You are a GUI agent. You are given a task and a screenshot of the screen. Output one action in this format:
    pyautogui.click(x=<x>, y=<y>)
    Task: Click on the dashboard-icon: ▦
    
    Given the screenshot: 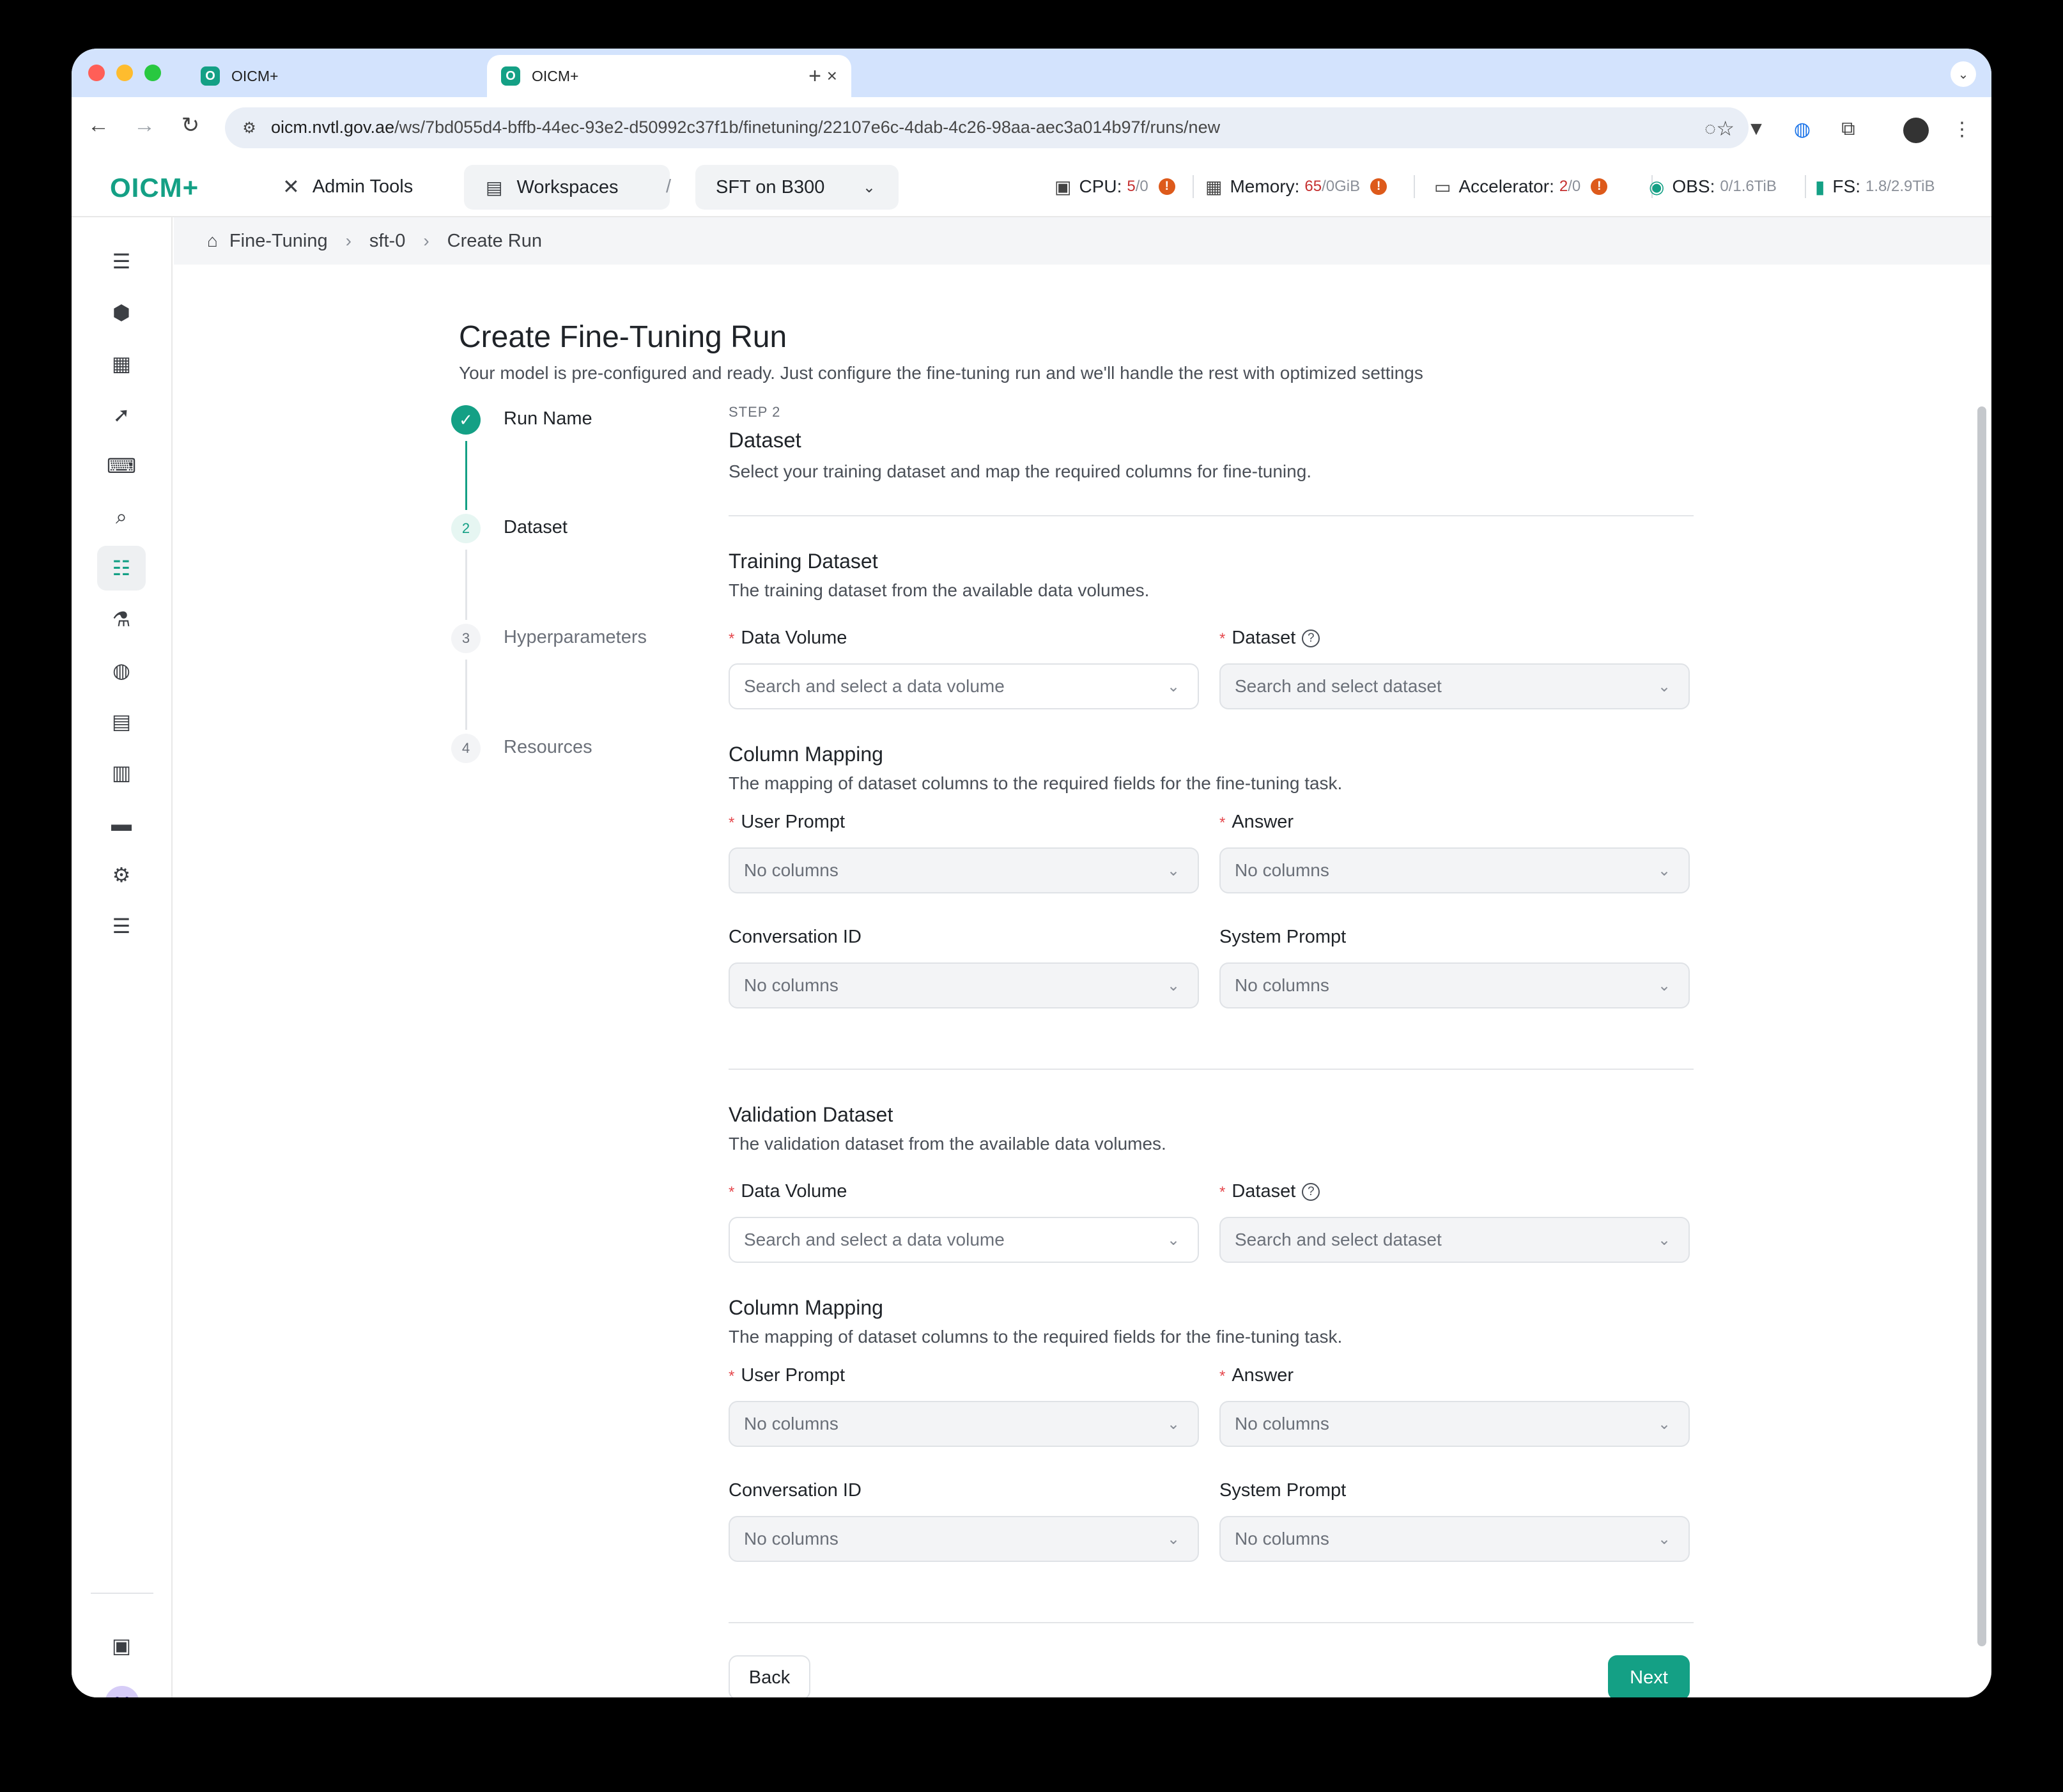 What is the action you would take?
    pyautogui.click(x=121, y=363)
    